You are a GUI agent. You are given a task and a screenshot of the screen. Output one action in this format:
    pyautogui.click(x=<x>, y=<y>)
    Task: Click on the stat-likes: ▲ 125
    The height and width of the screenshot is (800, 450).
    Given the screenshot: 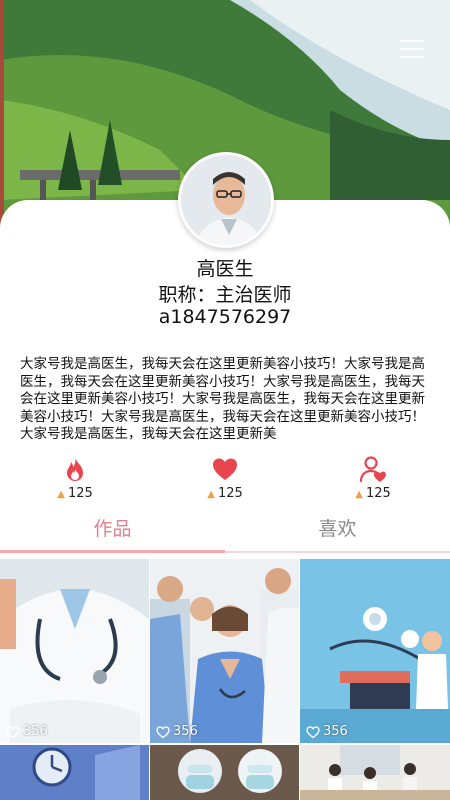 What is the action you would take?
    pyautogui.click(x=225, y=478)
    